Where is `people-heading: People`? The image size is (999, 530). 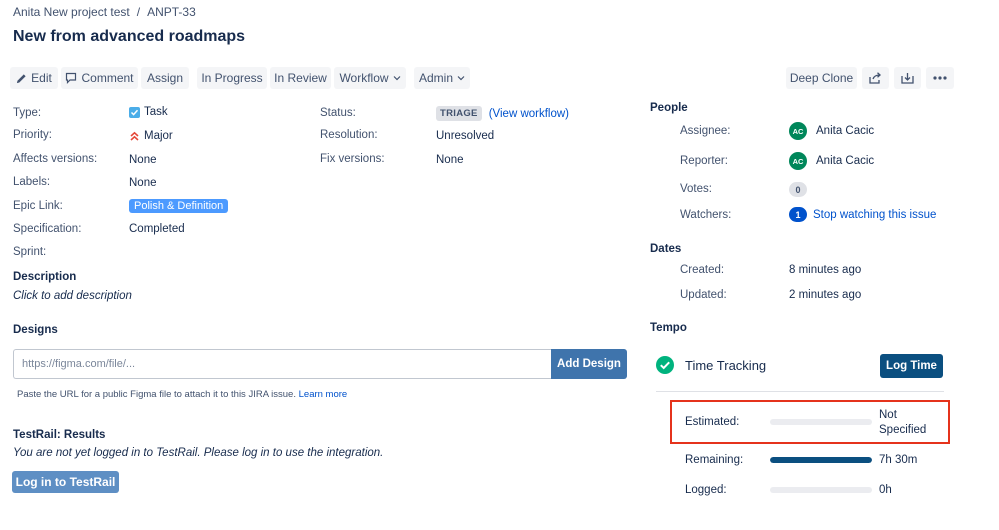 people-heading: People is located at coordinates (669, 108).